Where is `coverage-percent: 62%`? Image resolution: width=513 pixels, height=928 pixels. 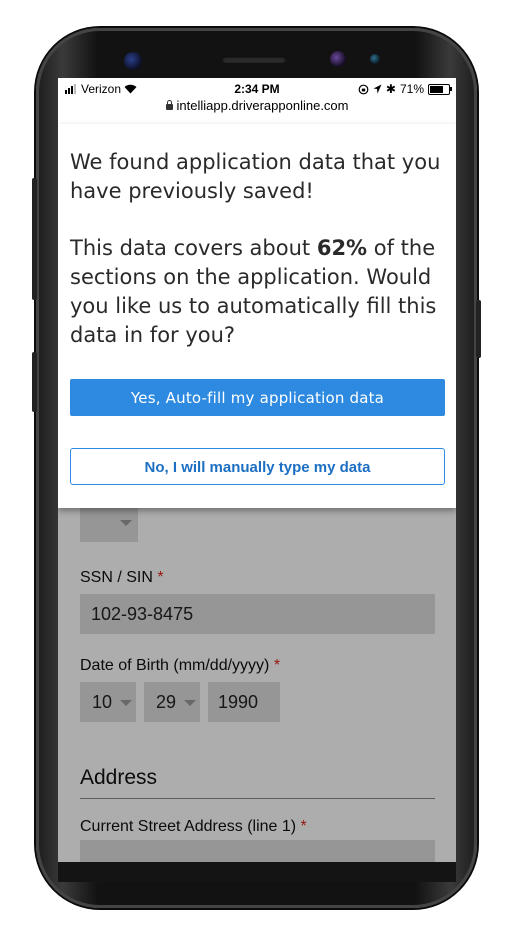 coverage-percent: 62% is located at coordinates (342, 248).